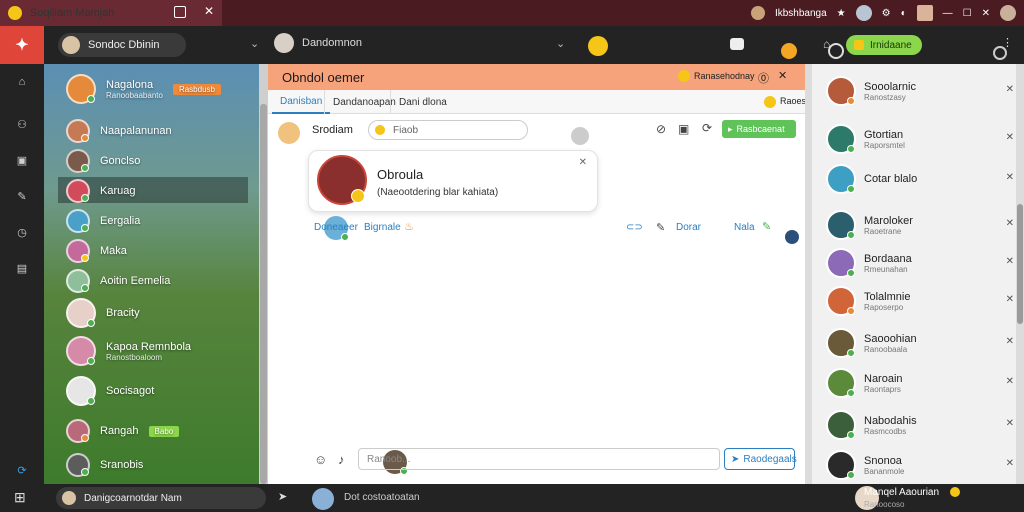 The height and width of the screenshot is (512, 1024). I want to click on play-icon: ➤, so click(282, 496).